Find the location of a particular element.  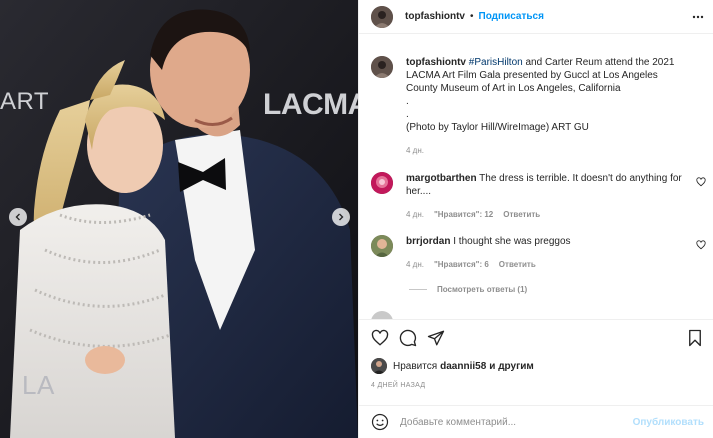

more-horizontal-icon is located at coordinates (698, 17).